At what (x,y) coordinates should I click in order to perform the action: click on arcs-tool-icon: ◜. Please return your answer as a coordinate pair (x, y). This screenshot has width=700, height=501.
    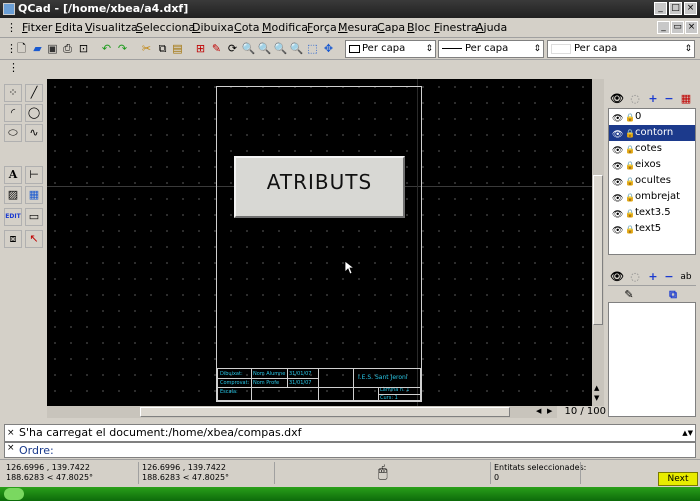
    Looking at the image, I should click on (13, 113).